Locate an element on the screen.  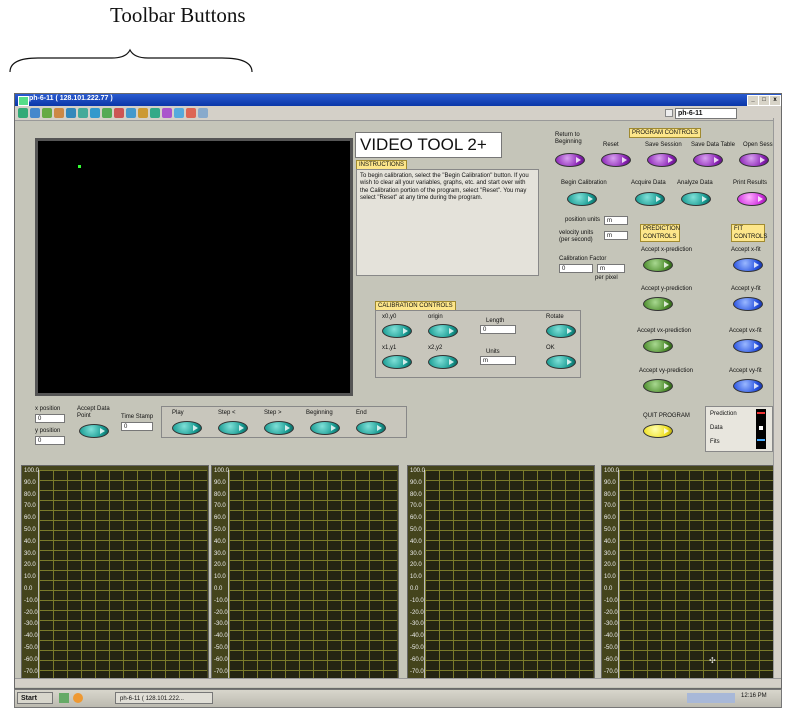
arrow-tool-icon is located at coordinates (23, 113).